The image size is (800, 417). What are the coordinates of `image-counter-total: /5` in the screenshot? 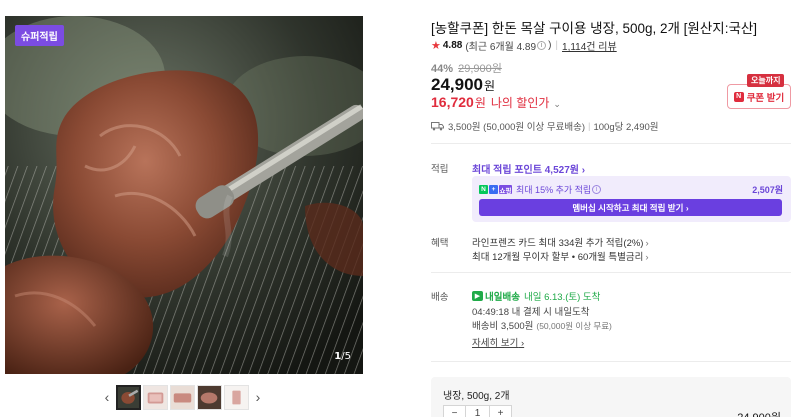 It's located at (346, 356).